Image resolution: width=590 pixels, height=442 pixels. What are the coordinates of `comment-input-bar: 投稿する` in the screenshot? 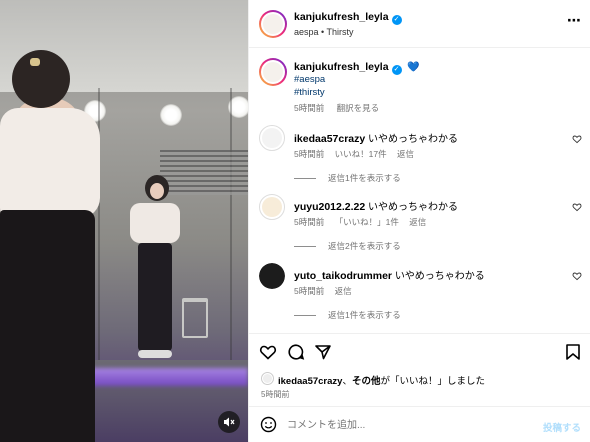 It's located at (419, 424).